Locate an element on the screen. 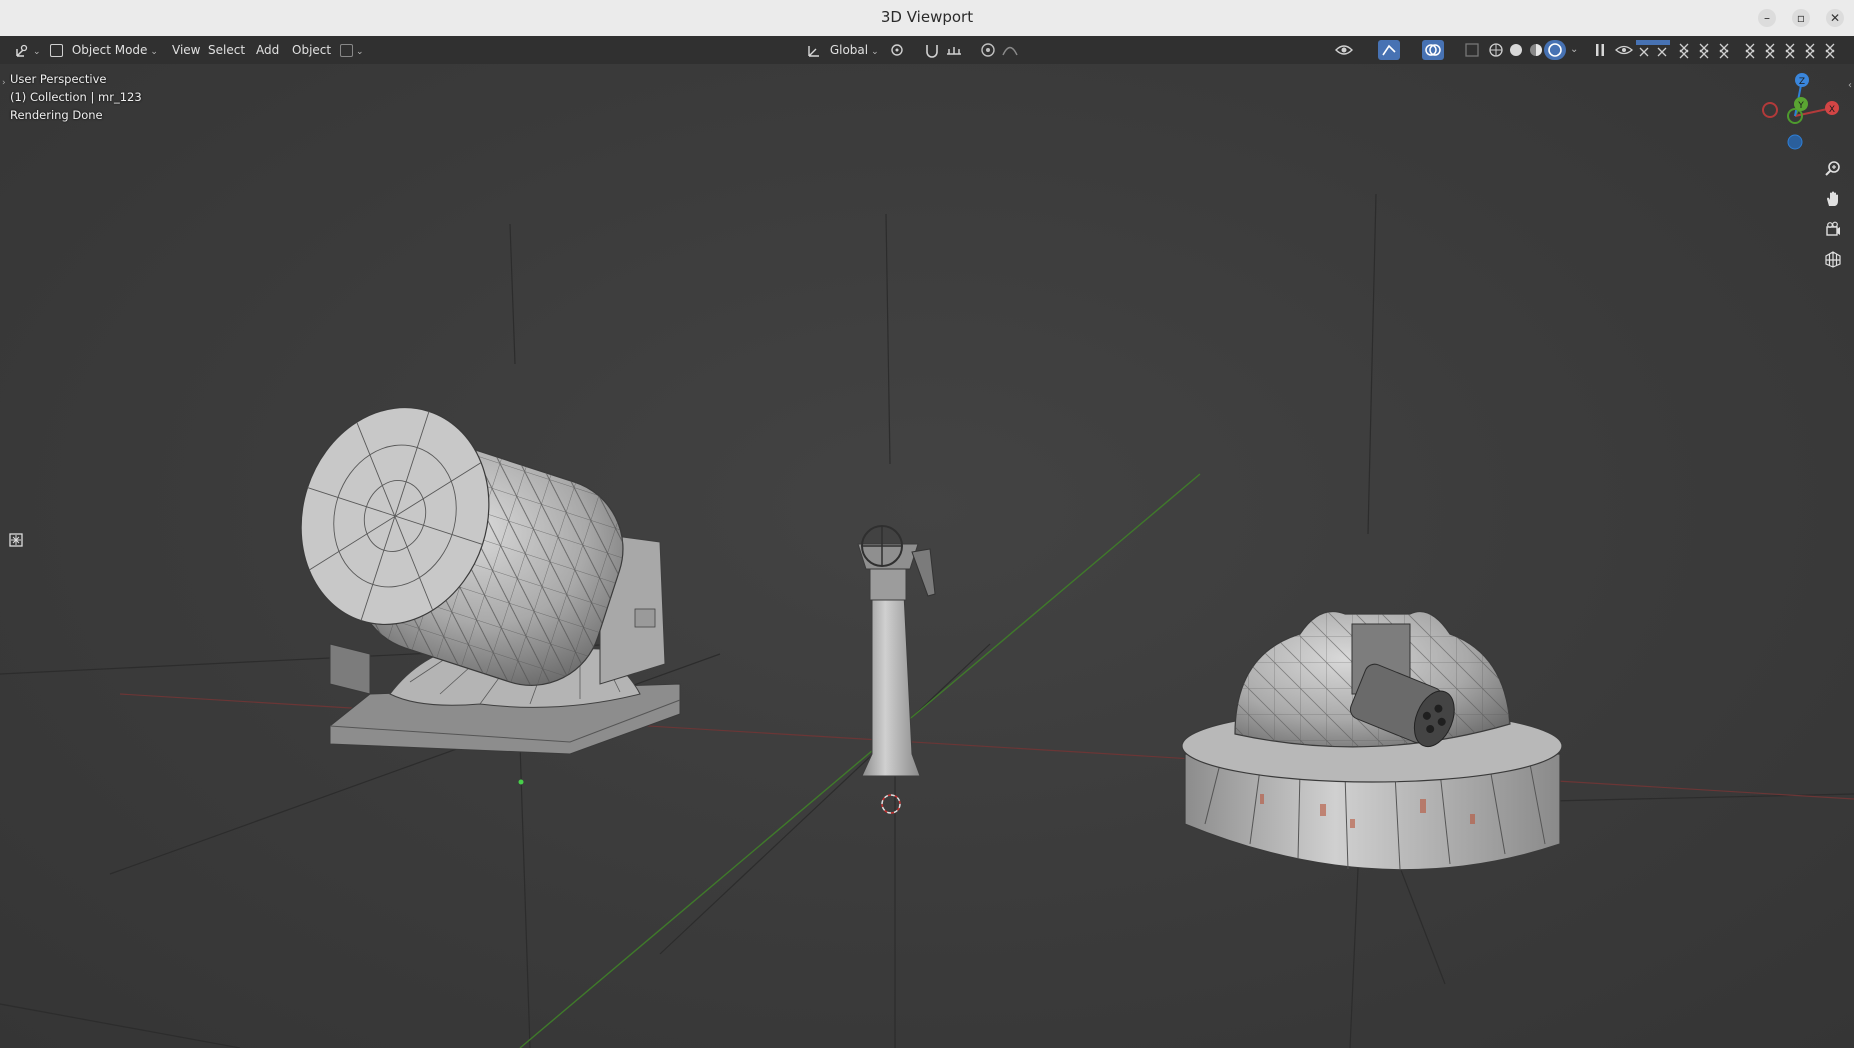  camera-view-icon is located at coordinates (1833, 228).